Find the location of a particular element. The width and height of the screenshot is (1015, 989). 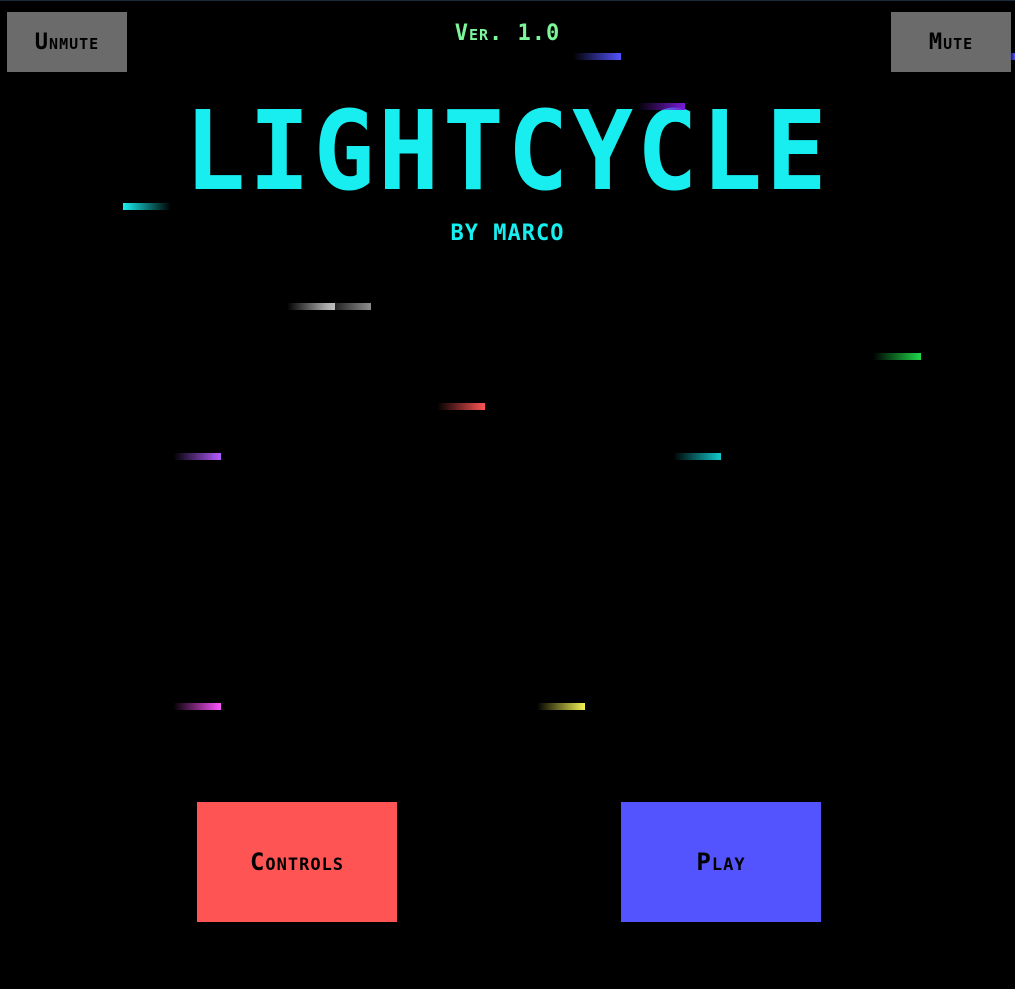

author-byline: BY MARCO is located at coordinates (507, 233).